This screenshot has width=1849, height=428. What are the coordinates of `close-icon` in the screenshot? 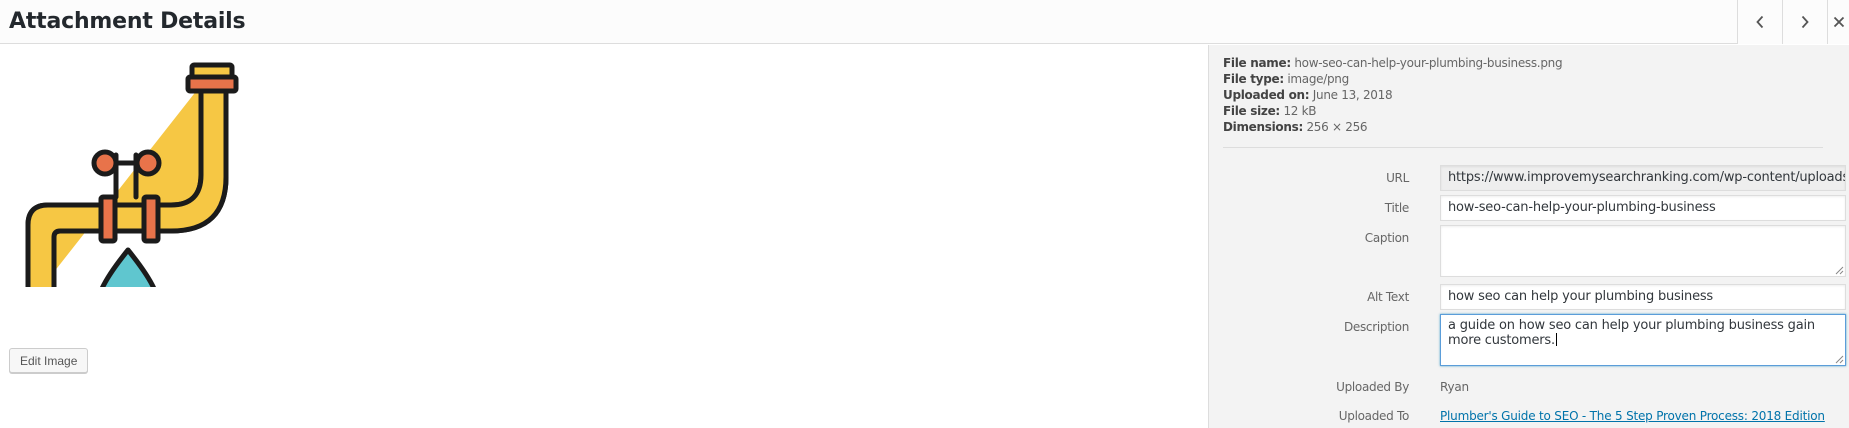 It's located at (1839, 22).